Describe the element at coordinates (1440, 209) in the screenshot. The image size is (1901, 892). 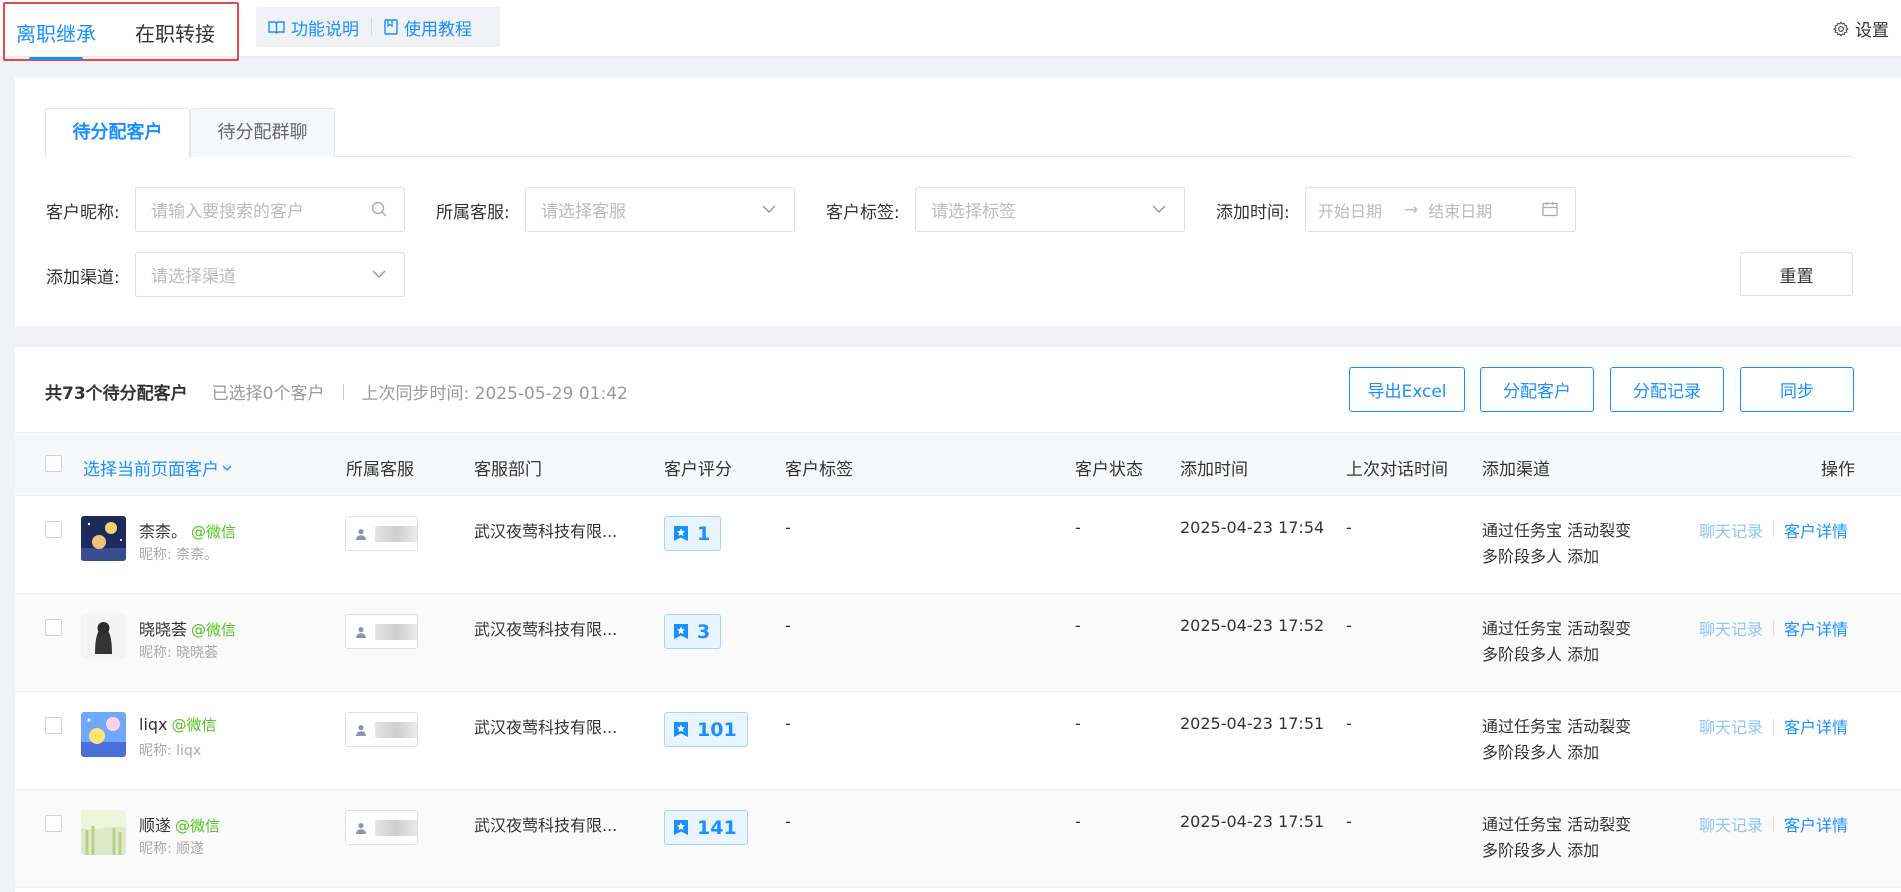
I see `date-range-picker: 开始日期 → 结束日期` at that location.